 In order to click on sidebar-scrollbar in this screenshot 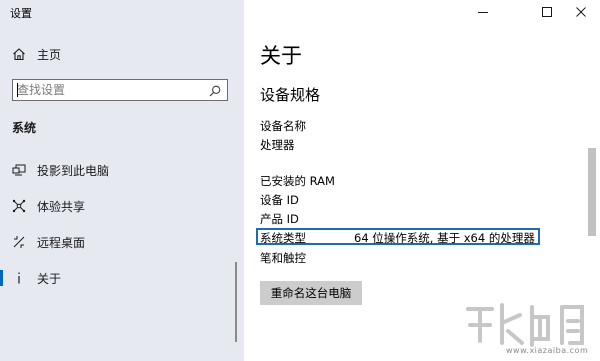, I will do `click(236, 302)`.